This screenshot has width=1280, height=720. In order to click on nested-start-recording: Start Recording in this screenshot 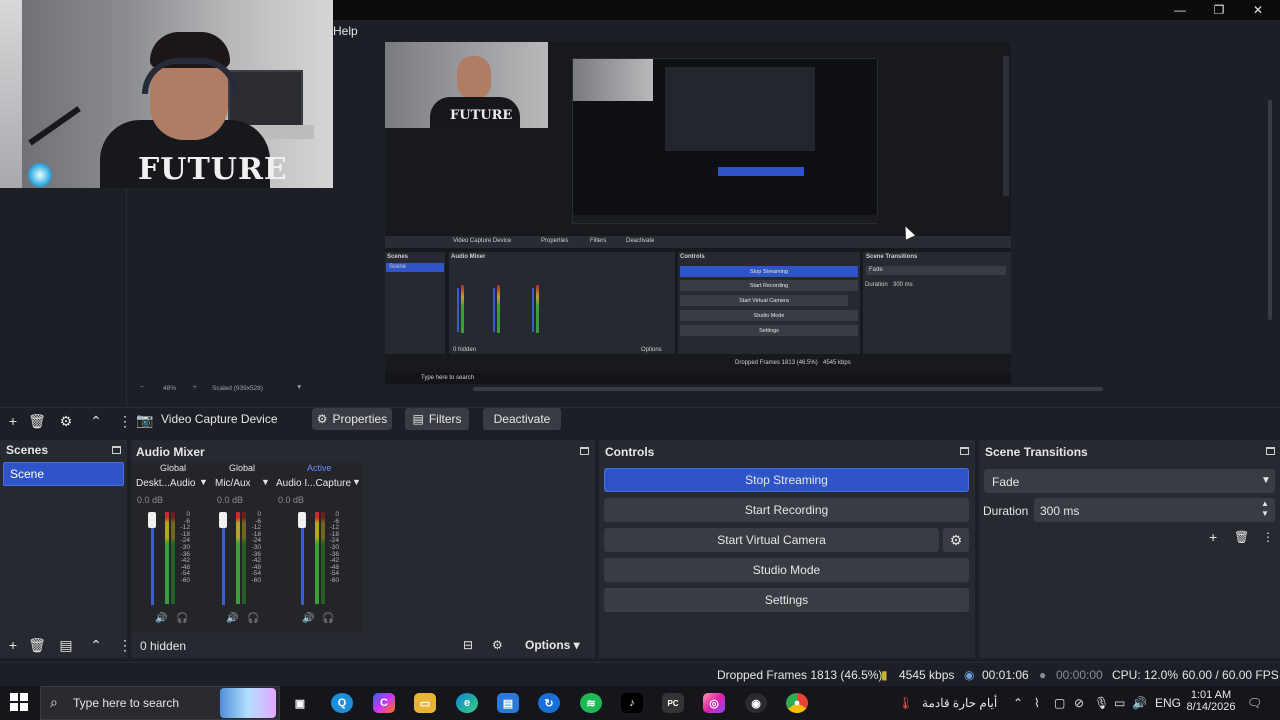, I will do `click(769, 285)`.